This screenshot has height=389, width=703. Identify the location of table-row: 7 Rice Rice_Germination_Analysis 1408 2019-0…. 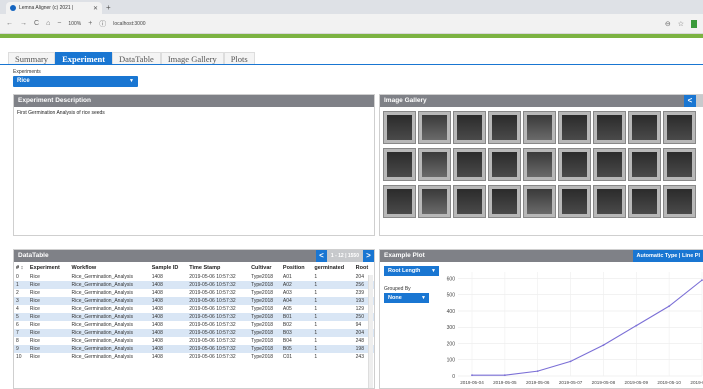
(194, 333).